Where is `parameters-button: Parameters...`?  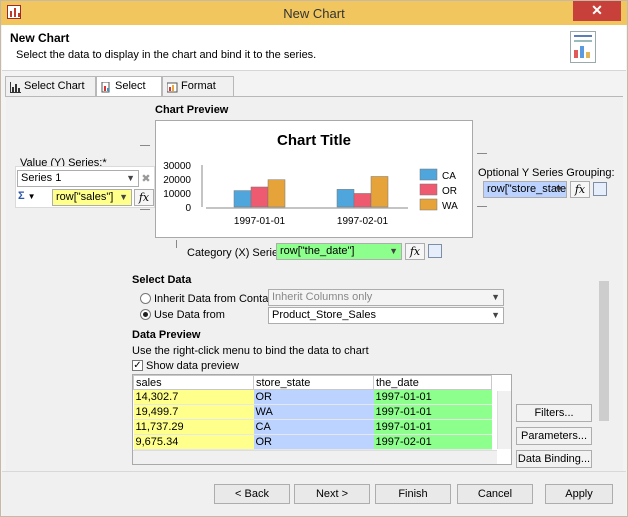
parameters-button: Parameters... is located at coordinates (554, 436).